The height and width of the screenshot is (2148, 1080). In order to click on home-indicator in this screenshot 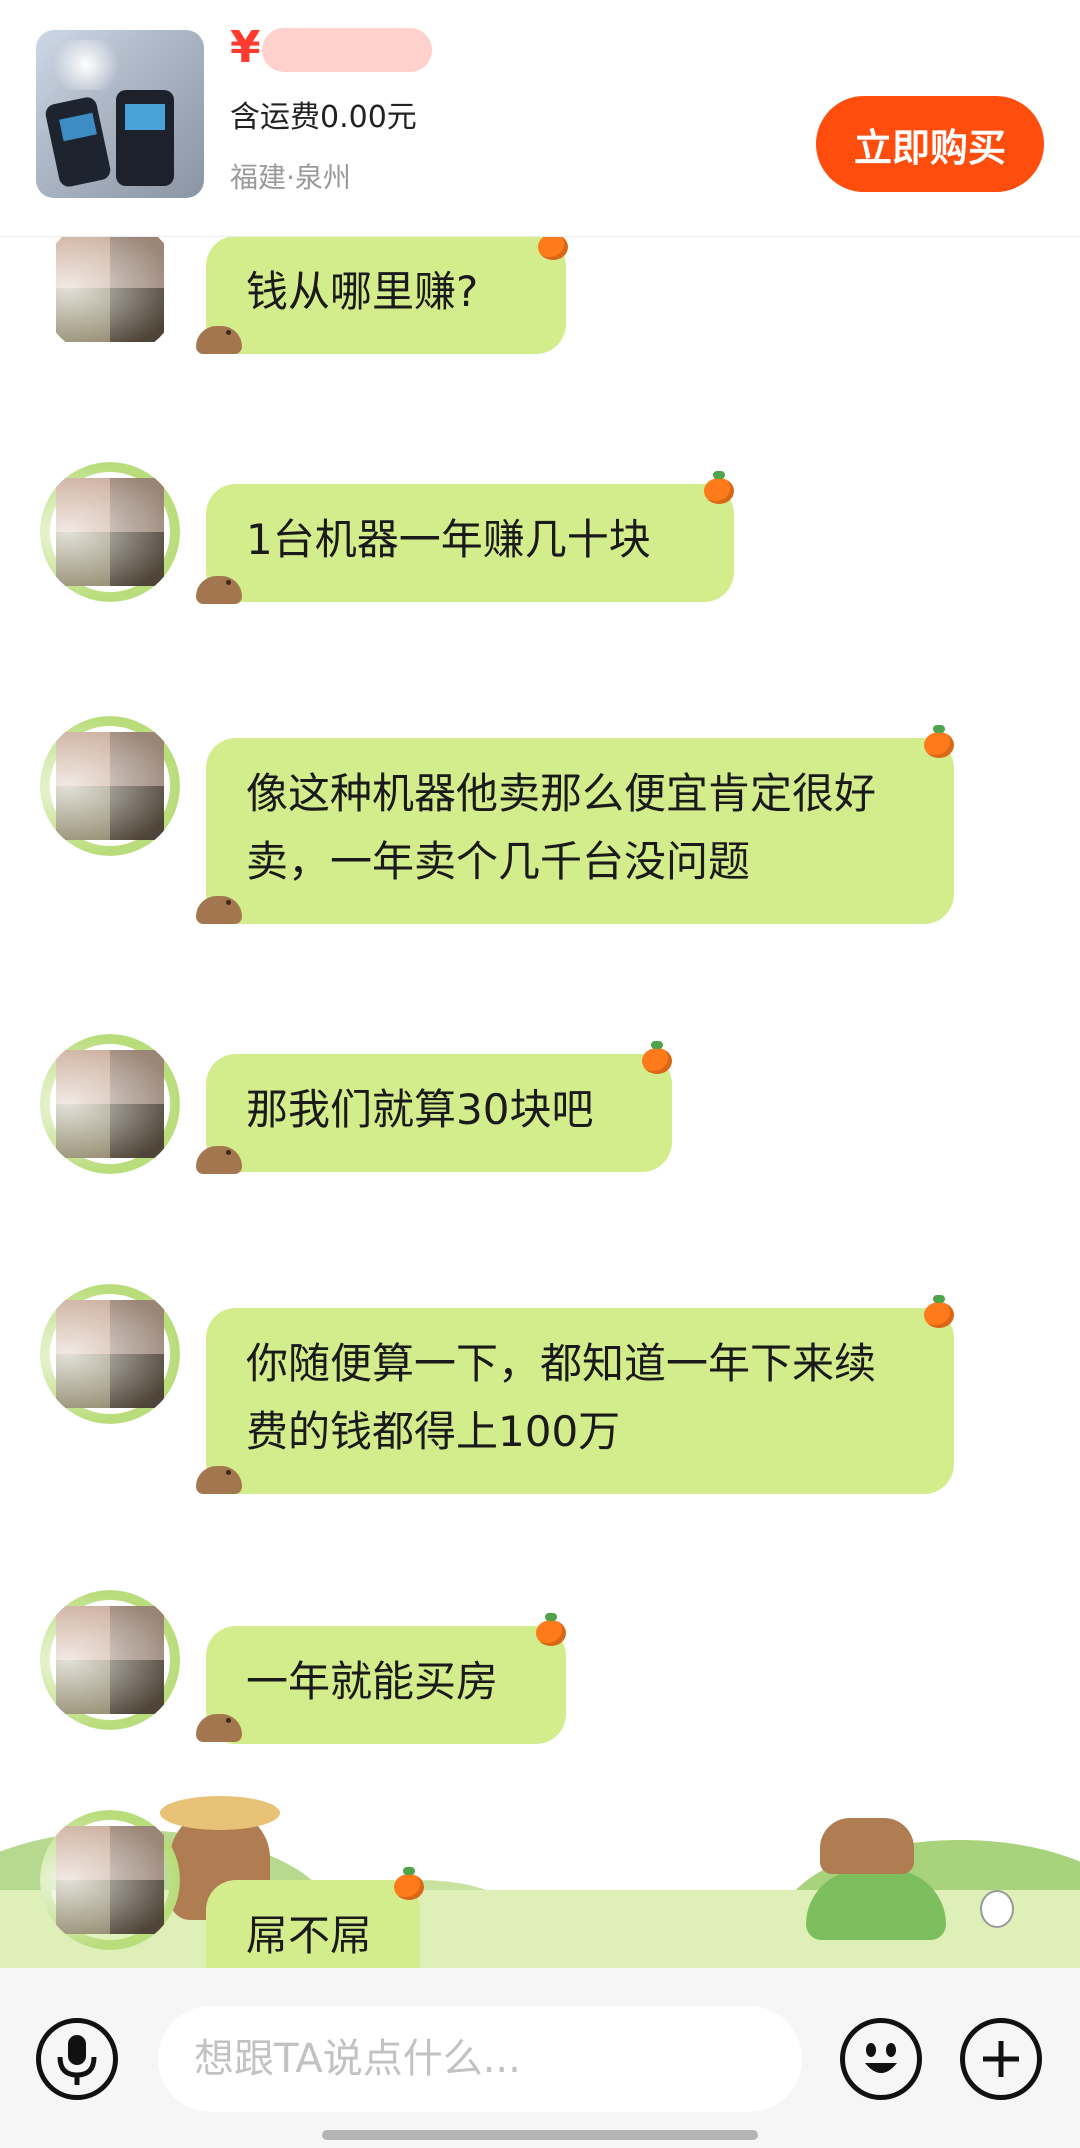, I will do `click(540, 2135)`.